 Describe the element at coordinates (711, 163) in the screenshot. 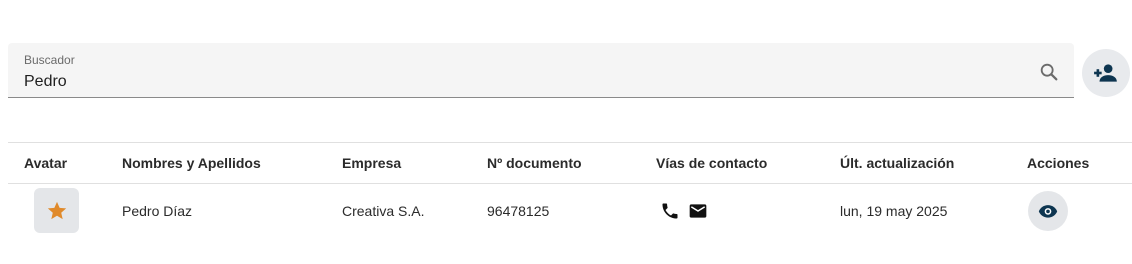

I see `column-header-contact: Vías de contacto` at that location.